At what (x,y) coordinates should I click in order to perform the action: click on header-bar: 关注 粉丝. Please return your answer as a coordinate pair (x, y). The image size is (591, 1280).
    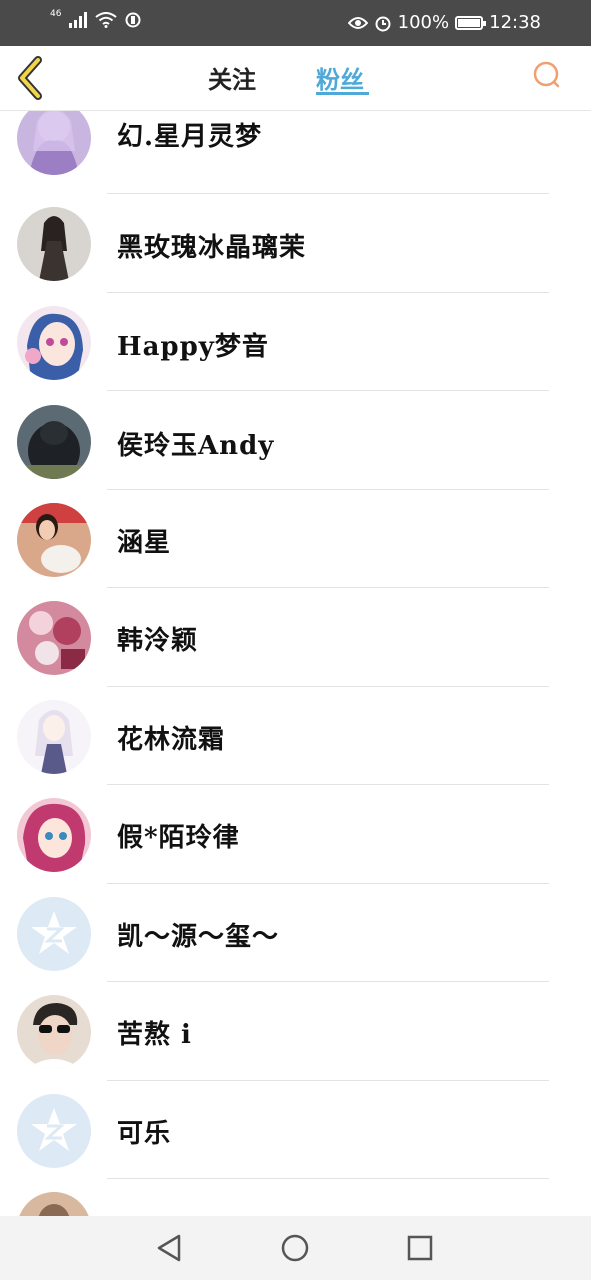
    Looking at the image, I should click on (295, 78).